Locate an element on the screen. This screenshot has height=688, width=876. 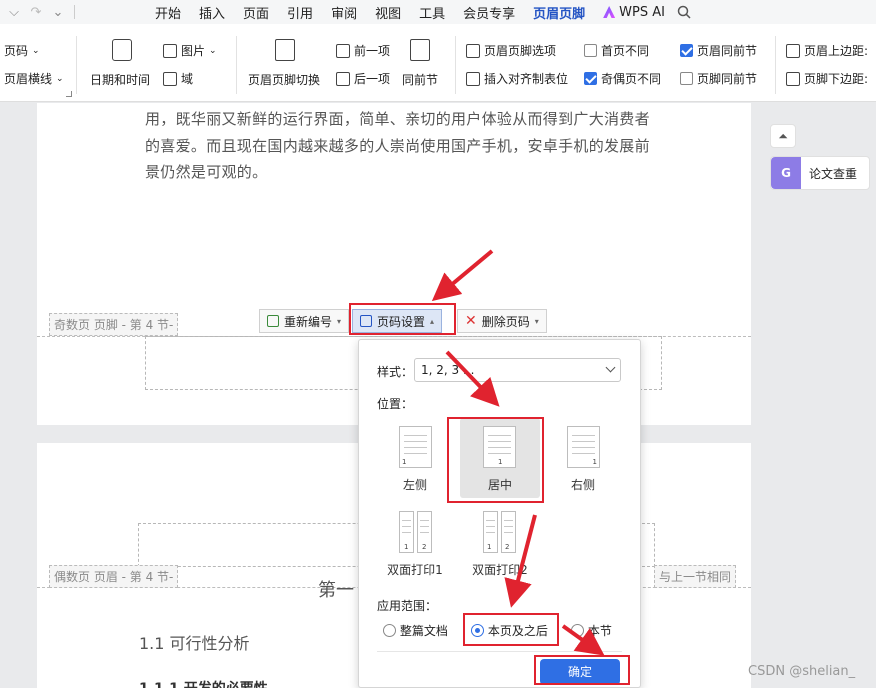
arrow-to-scope is located at coordinates (520, 561).